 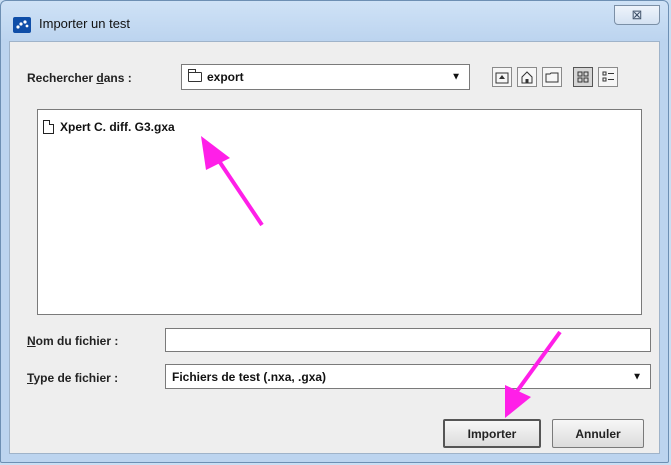 What do you see at coordinates (533, 374) in the screenshot?
I see `annotation-arrow-import` at bounding box center [533, 374].